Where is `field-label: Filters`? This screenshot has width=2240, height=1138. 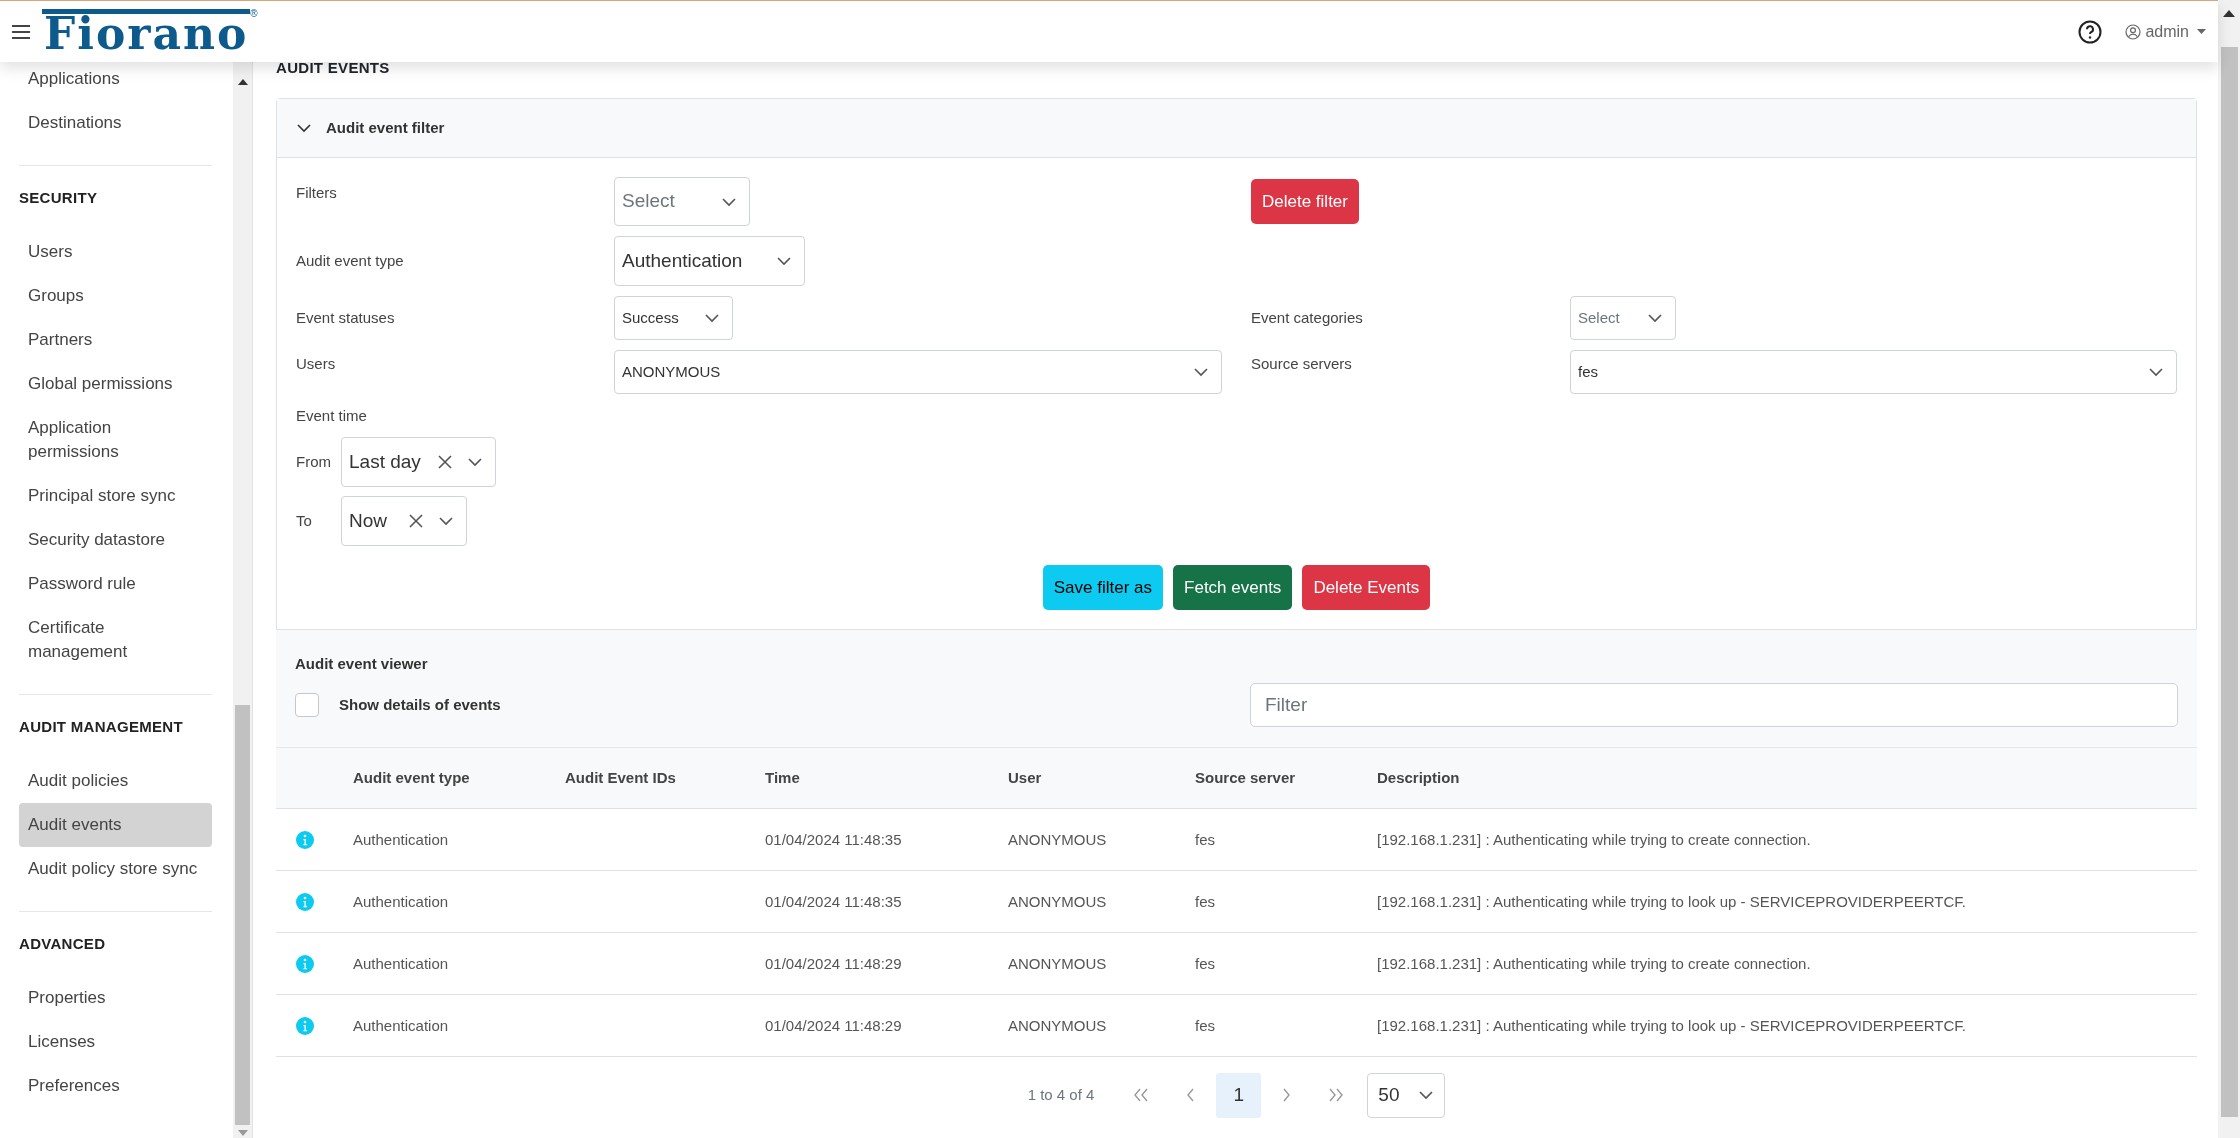
field-label: Filters is located at coordinates (316, 193).